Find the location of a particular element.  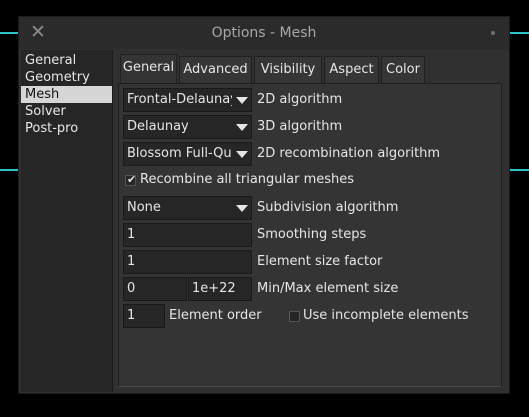

subdivision-algorithm-value: None is located at coordinates (144, 207).